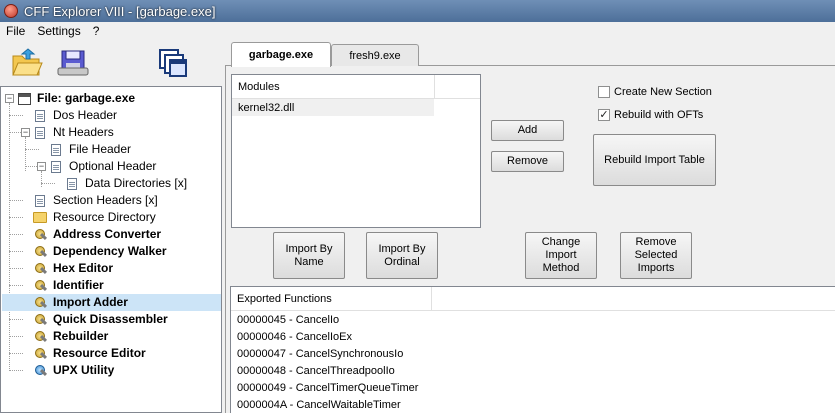  What do you see at coordinates (533, 336) in the screenshot?
I see `exported-function-row: 00000046 - CancelIoEx` at bounding box center [533, 336].